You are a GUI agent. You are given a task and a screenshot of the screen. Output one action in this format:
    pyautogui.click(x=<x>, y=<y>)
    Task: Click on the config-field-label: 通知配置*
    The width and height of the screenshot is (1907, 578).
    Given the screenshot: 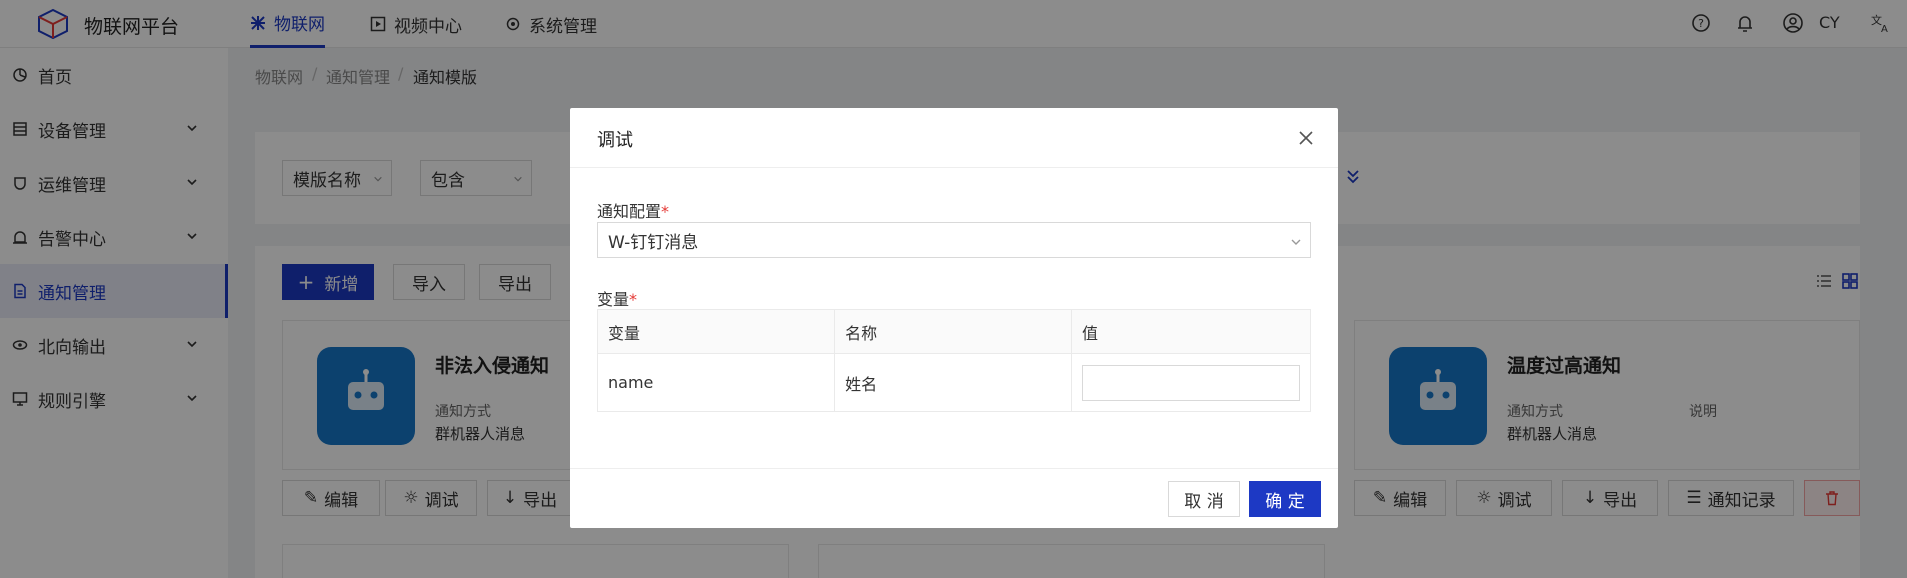 What is the action you would take?
    pyautogui.click(x=633, y=210)
    